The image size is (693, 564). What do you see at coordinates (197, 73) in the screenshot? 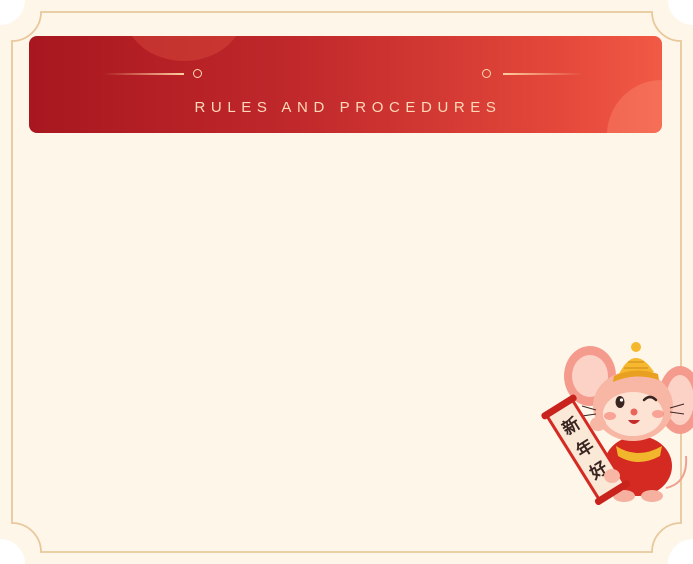
I see `header-decor-dot-left` at bounding box center [197, 73].